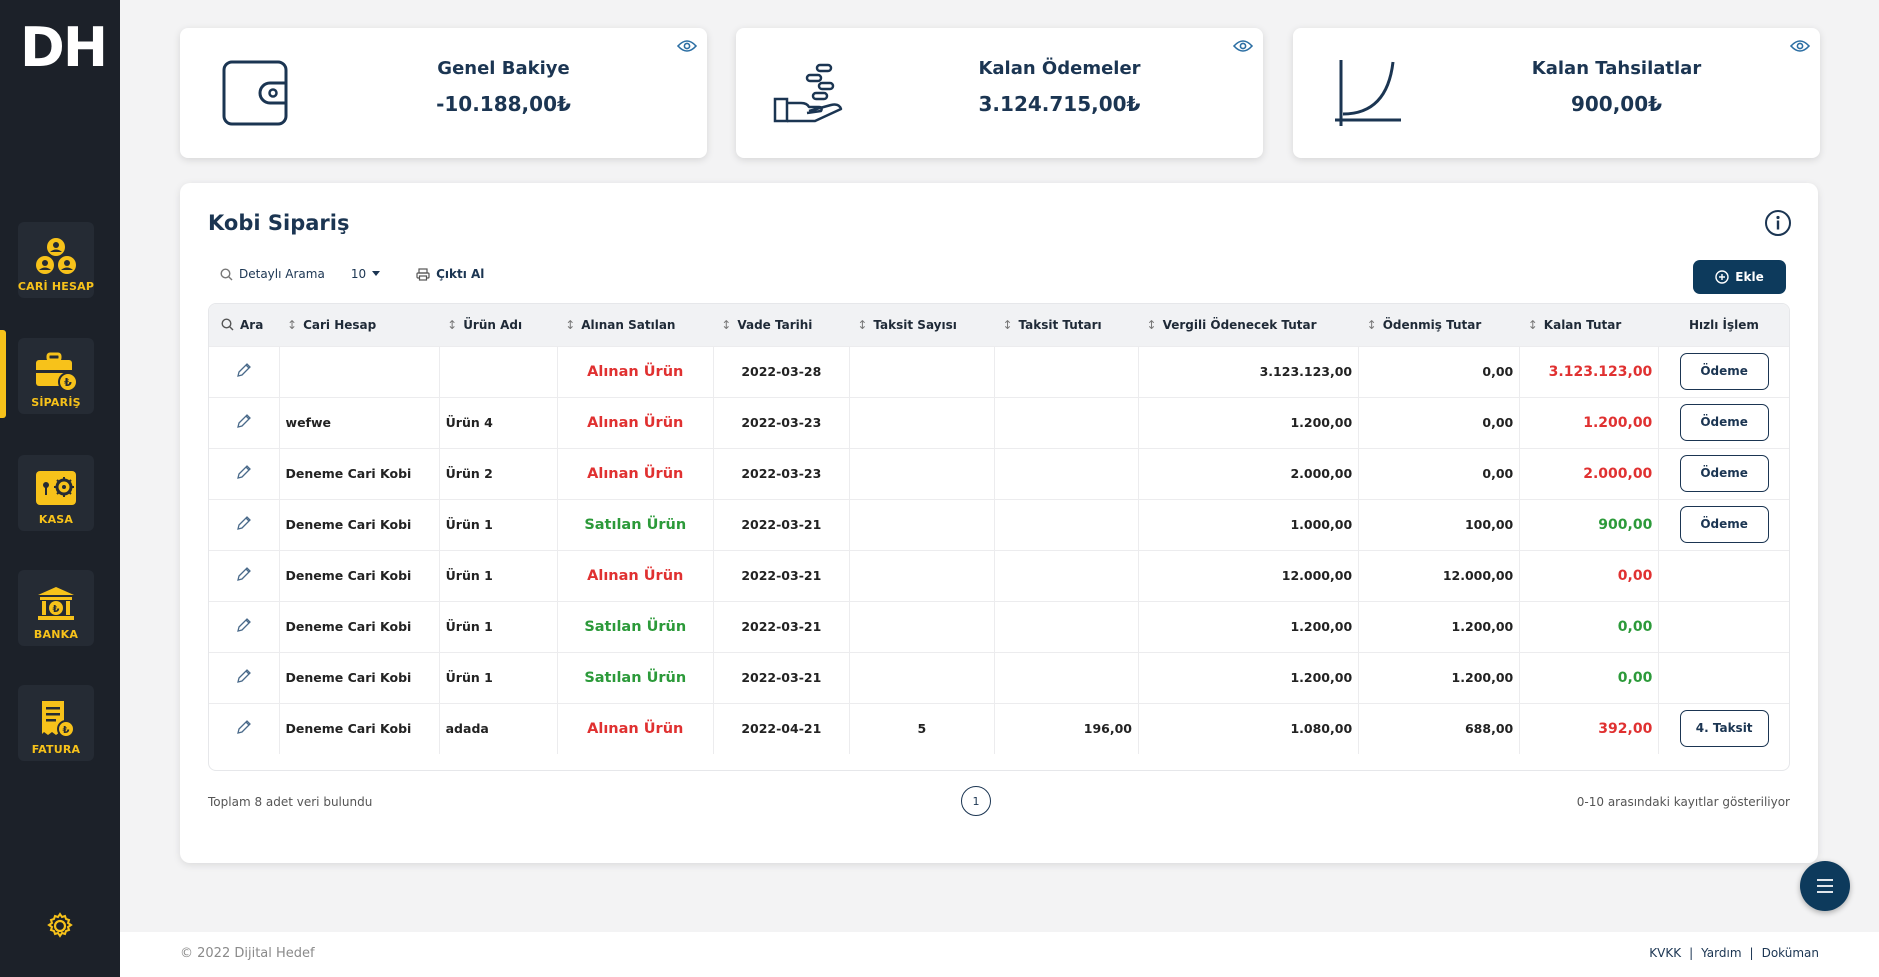  I want to click on cell-kalan-tutar: 1.200,00, so click(1589, 422).